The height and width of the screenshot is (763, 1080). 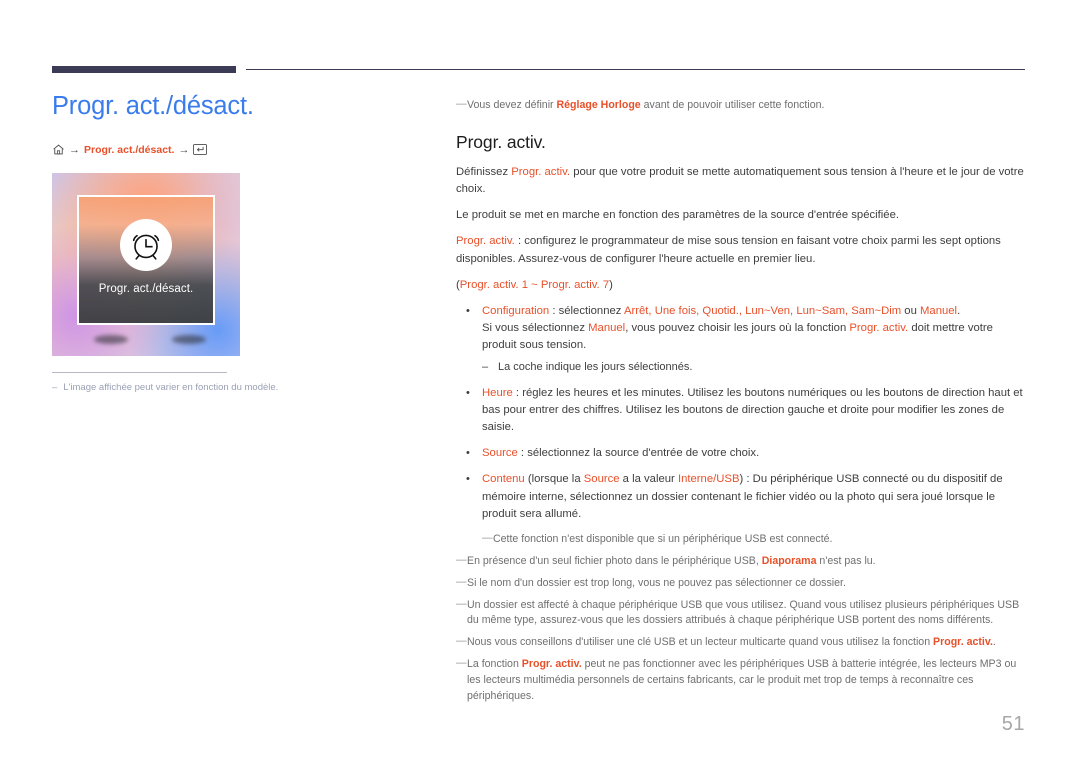 What do you see at coordinates (500, 453) in the screenshot?
I see `bullet-source-label: Source` at bounding box center [500, 453].